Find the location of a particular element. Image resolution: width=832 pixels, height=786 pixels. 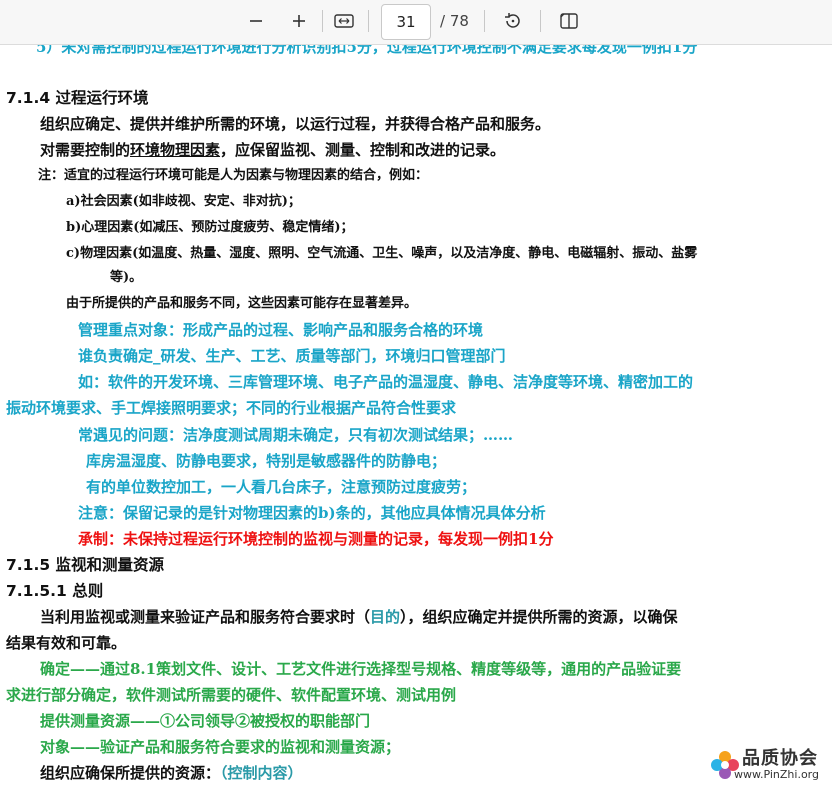

list-item: b)心理因素(如减压、预防过度疲劳、稳定情绪)； is located at coordinates (210, 227).